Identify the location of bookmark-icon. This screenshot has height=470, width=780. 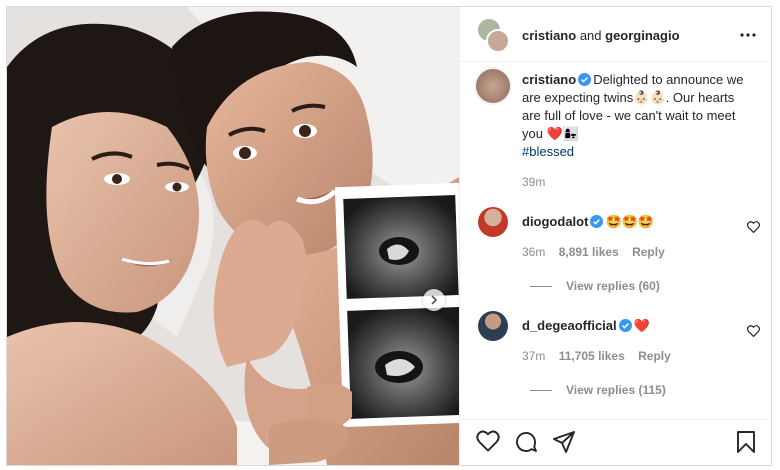
(746, 442).